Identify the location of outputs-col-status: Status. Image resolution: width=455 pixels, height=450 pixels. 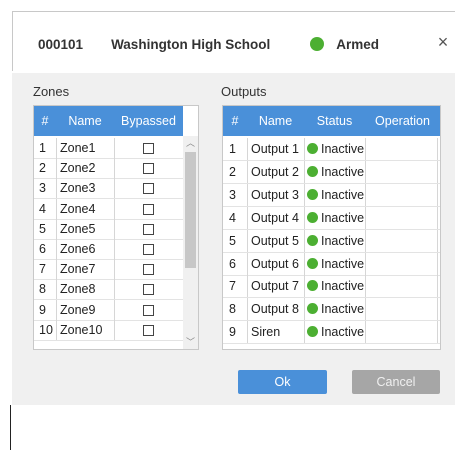
(334, 121).